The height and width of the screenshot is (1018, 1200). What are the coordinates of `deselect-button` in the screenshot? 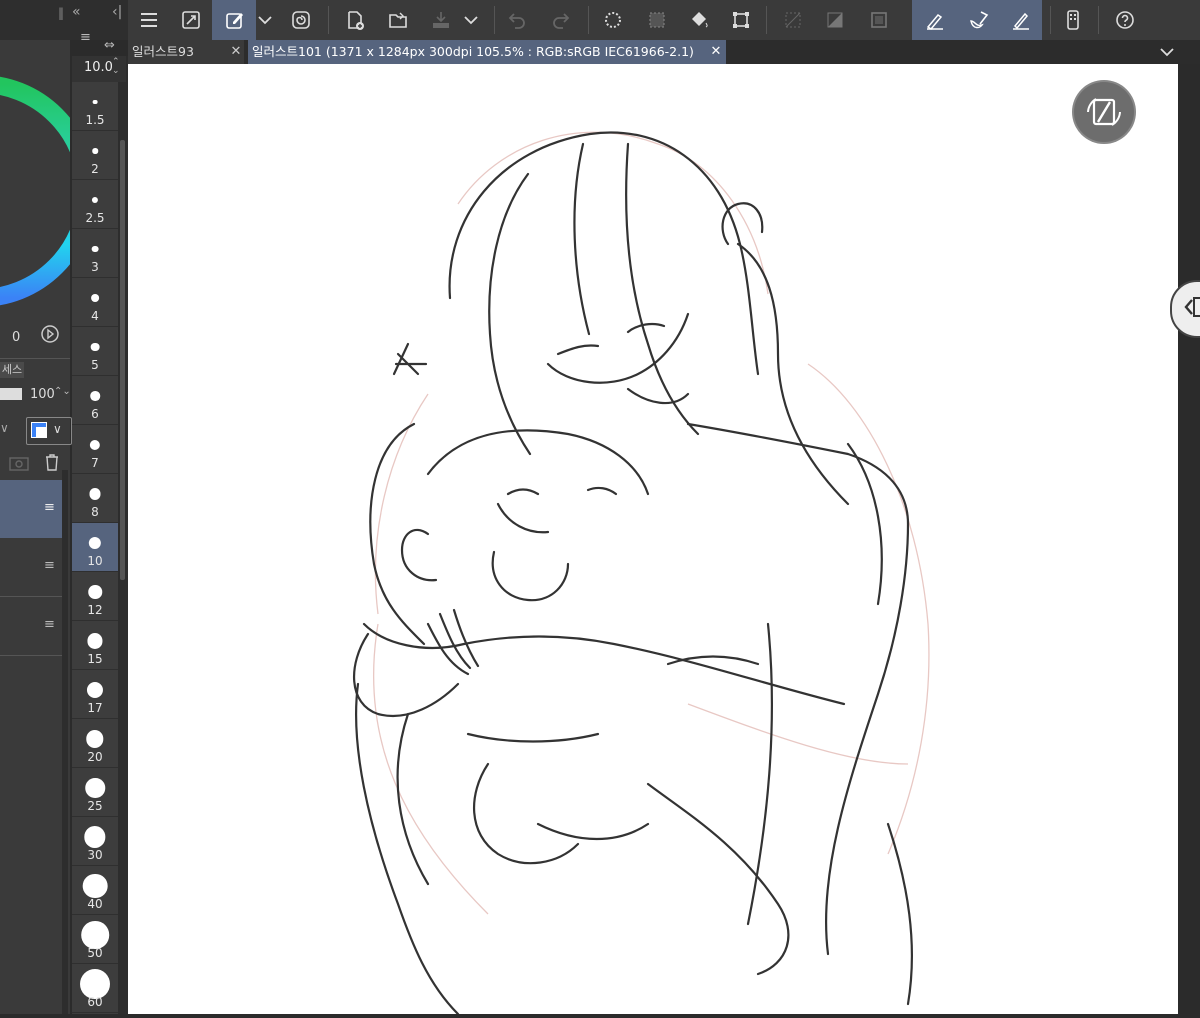 It's located at (657, 20).